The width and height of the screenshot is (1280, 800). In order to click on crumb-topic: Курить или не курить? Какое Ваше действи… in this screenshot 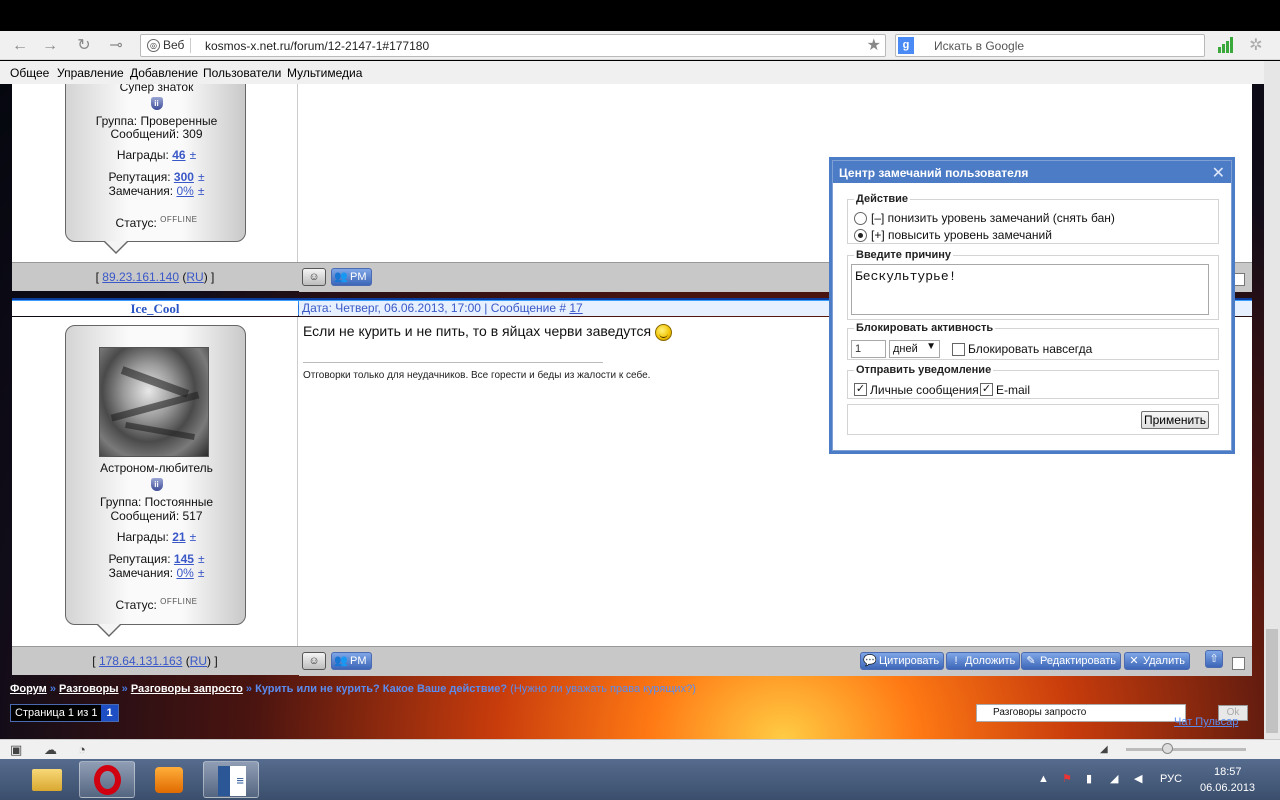, I will do `click(381, 689)`.